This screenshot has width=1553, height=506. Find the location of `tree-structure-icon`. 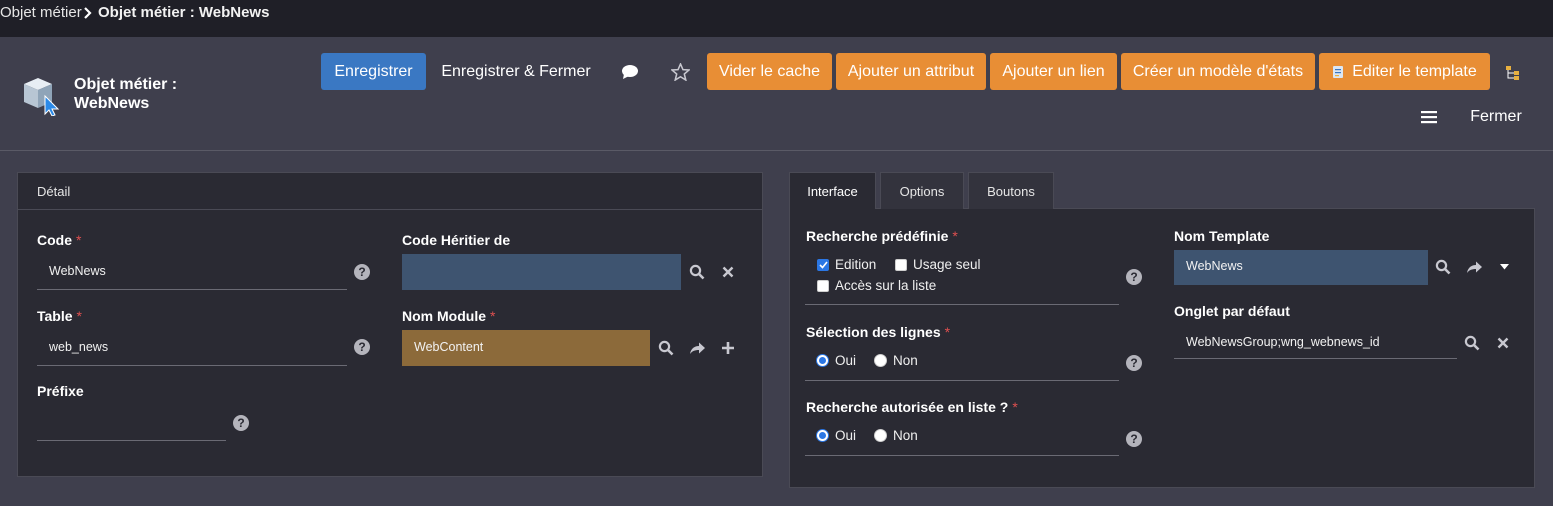

tree-structure-icon is located at coordinates (1513, 73).